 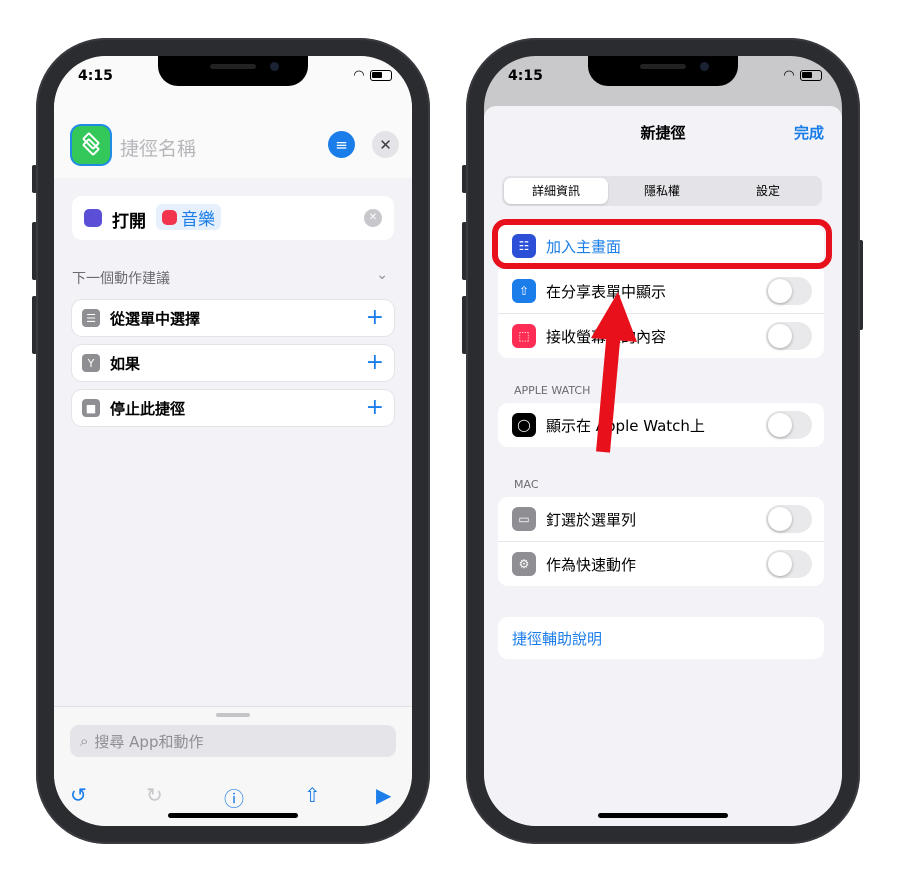 I want to click on row-label: 顯示在 Apple Watch上, so click(x=625, y=425).